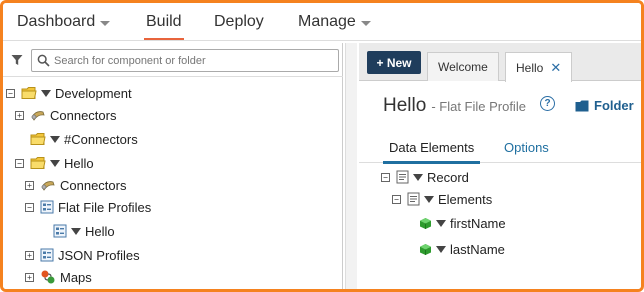 The width and height of the screenshot is (644, 292). I want to click on nav-manage-label: Manage, so click(327, 21).